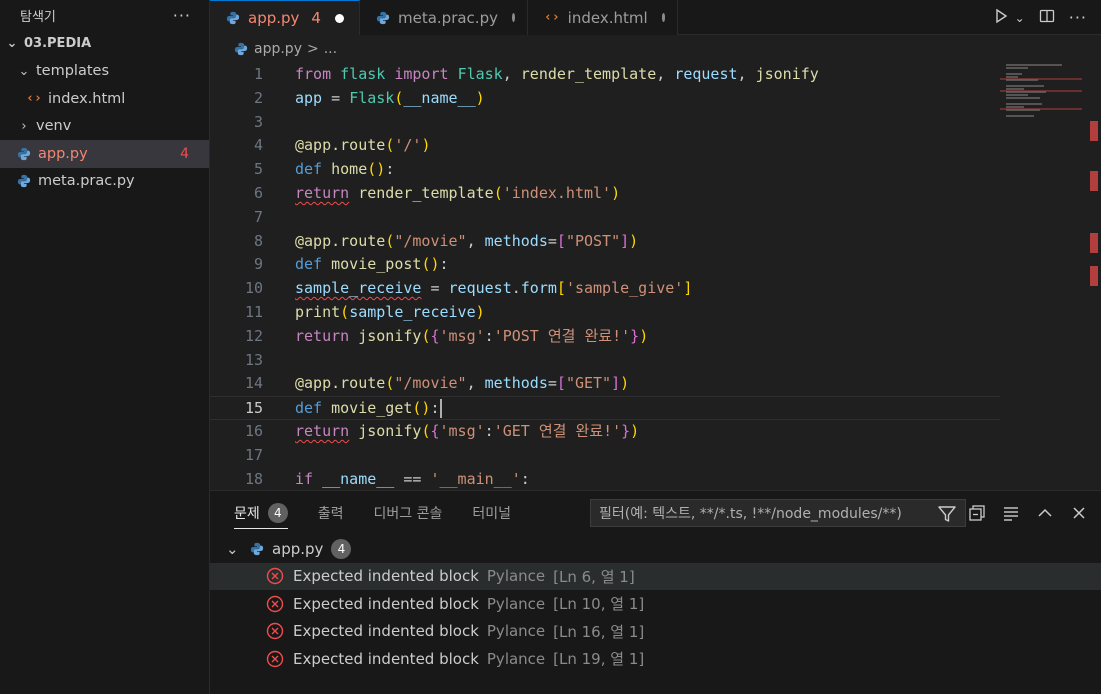  I want to click on panel-actions, so click(1028, 513).